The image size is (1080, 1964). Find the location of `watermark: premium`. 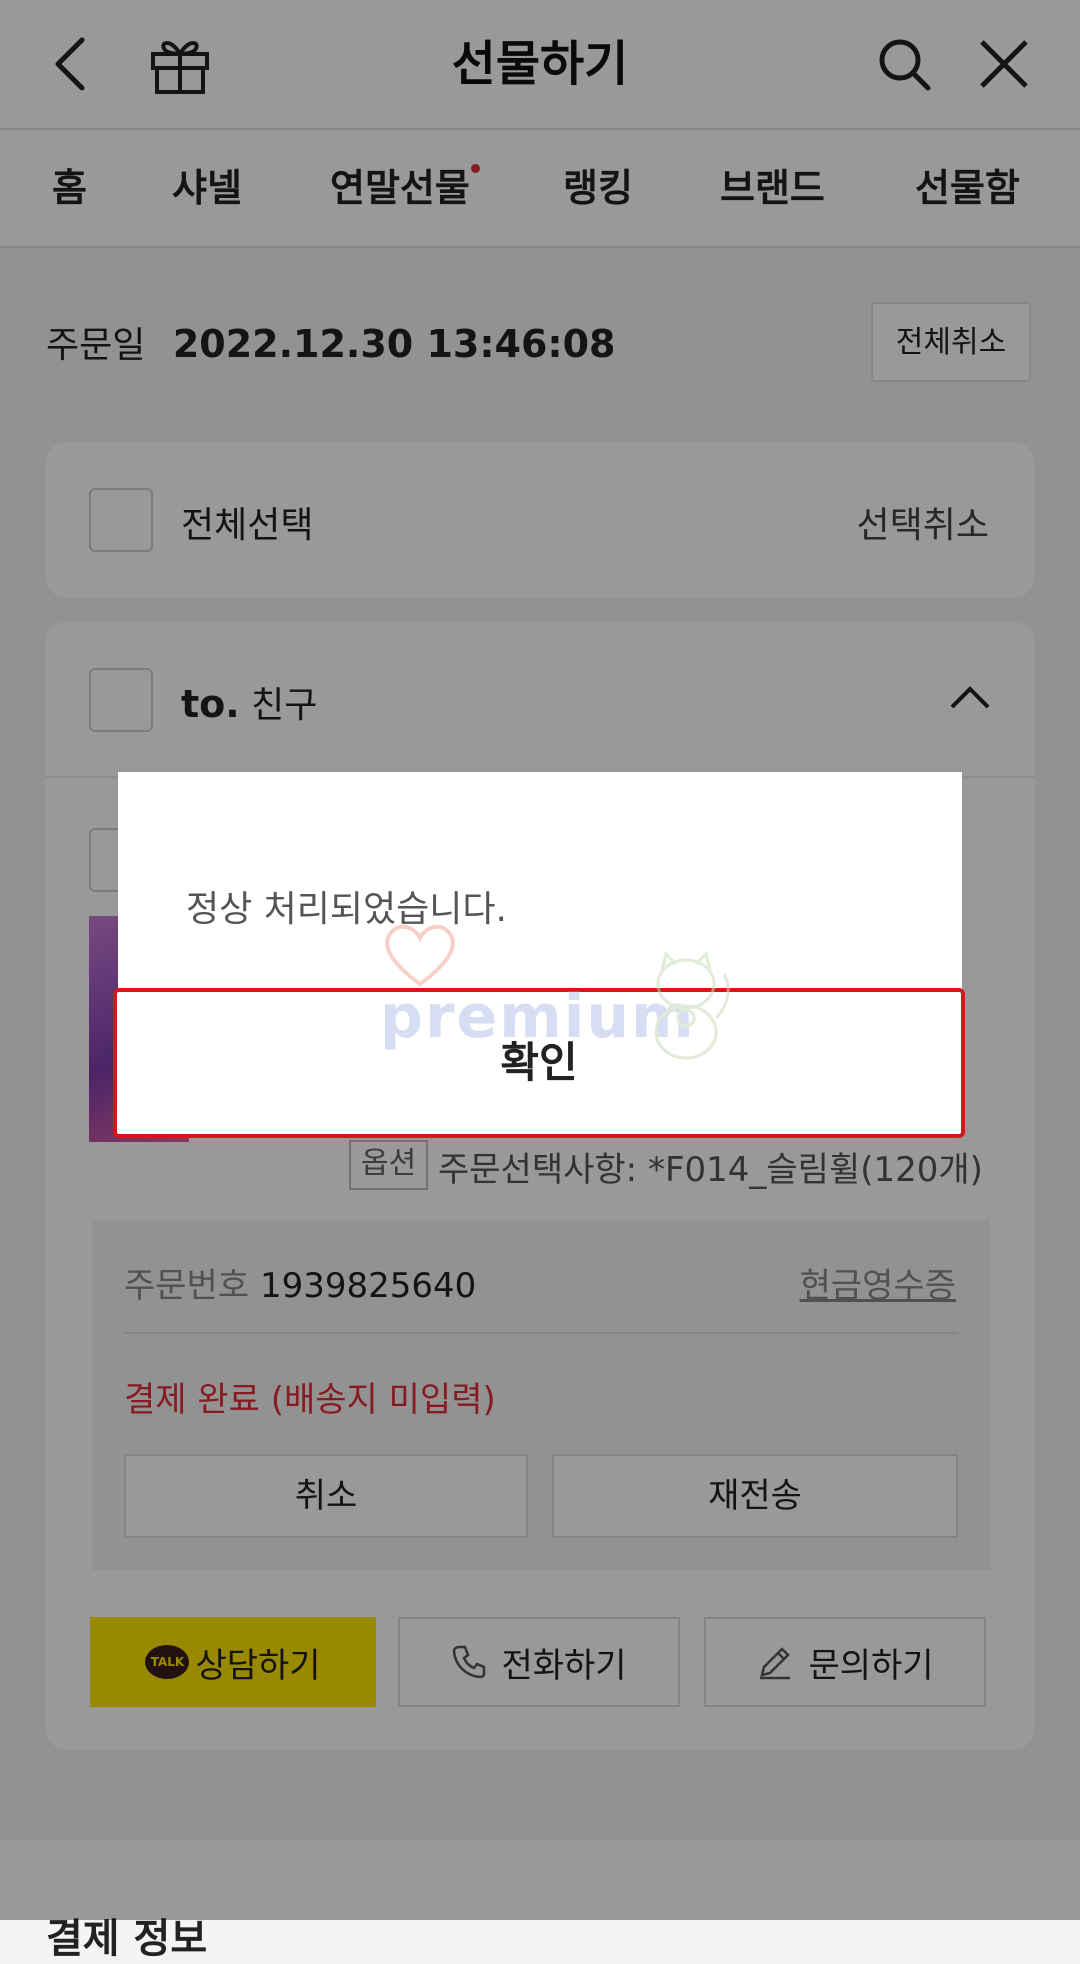

watermark: premium is located at coordinates (560, 995).